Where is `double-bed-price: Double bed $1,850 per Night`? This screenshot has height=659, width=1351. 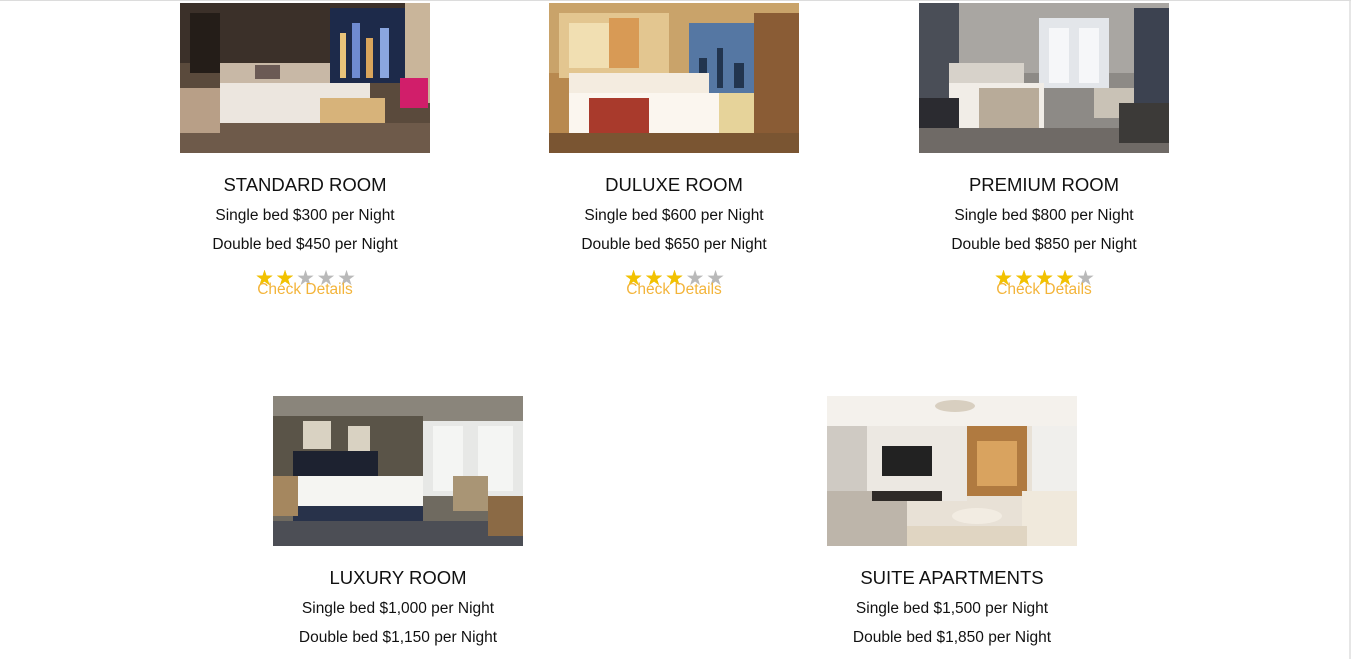
double-bed-price: Double bed $1,850 per Night is located at coordinates (952, 637).